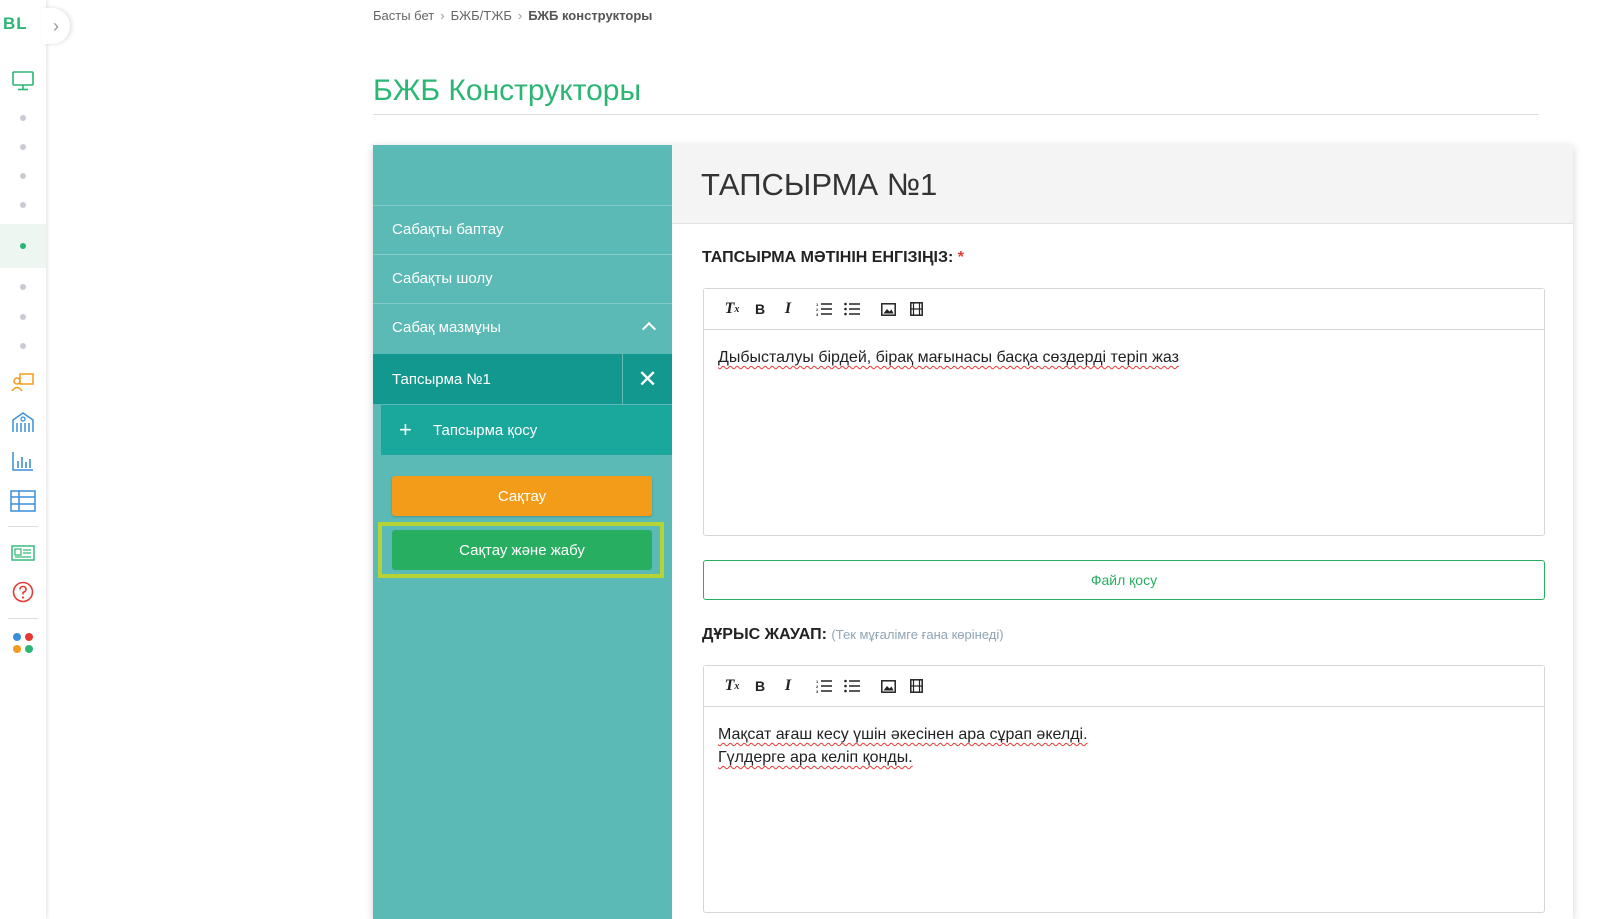 This screenshot has width=1616, height=919. I want to click on chart-icon, so click(23, 461).